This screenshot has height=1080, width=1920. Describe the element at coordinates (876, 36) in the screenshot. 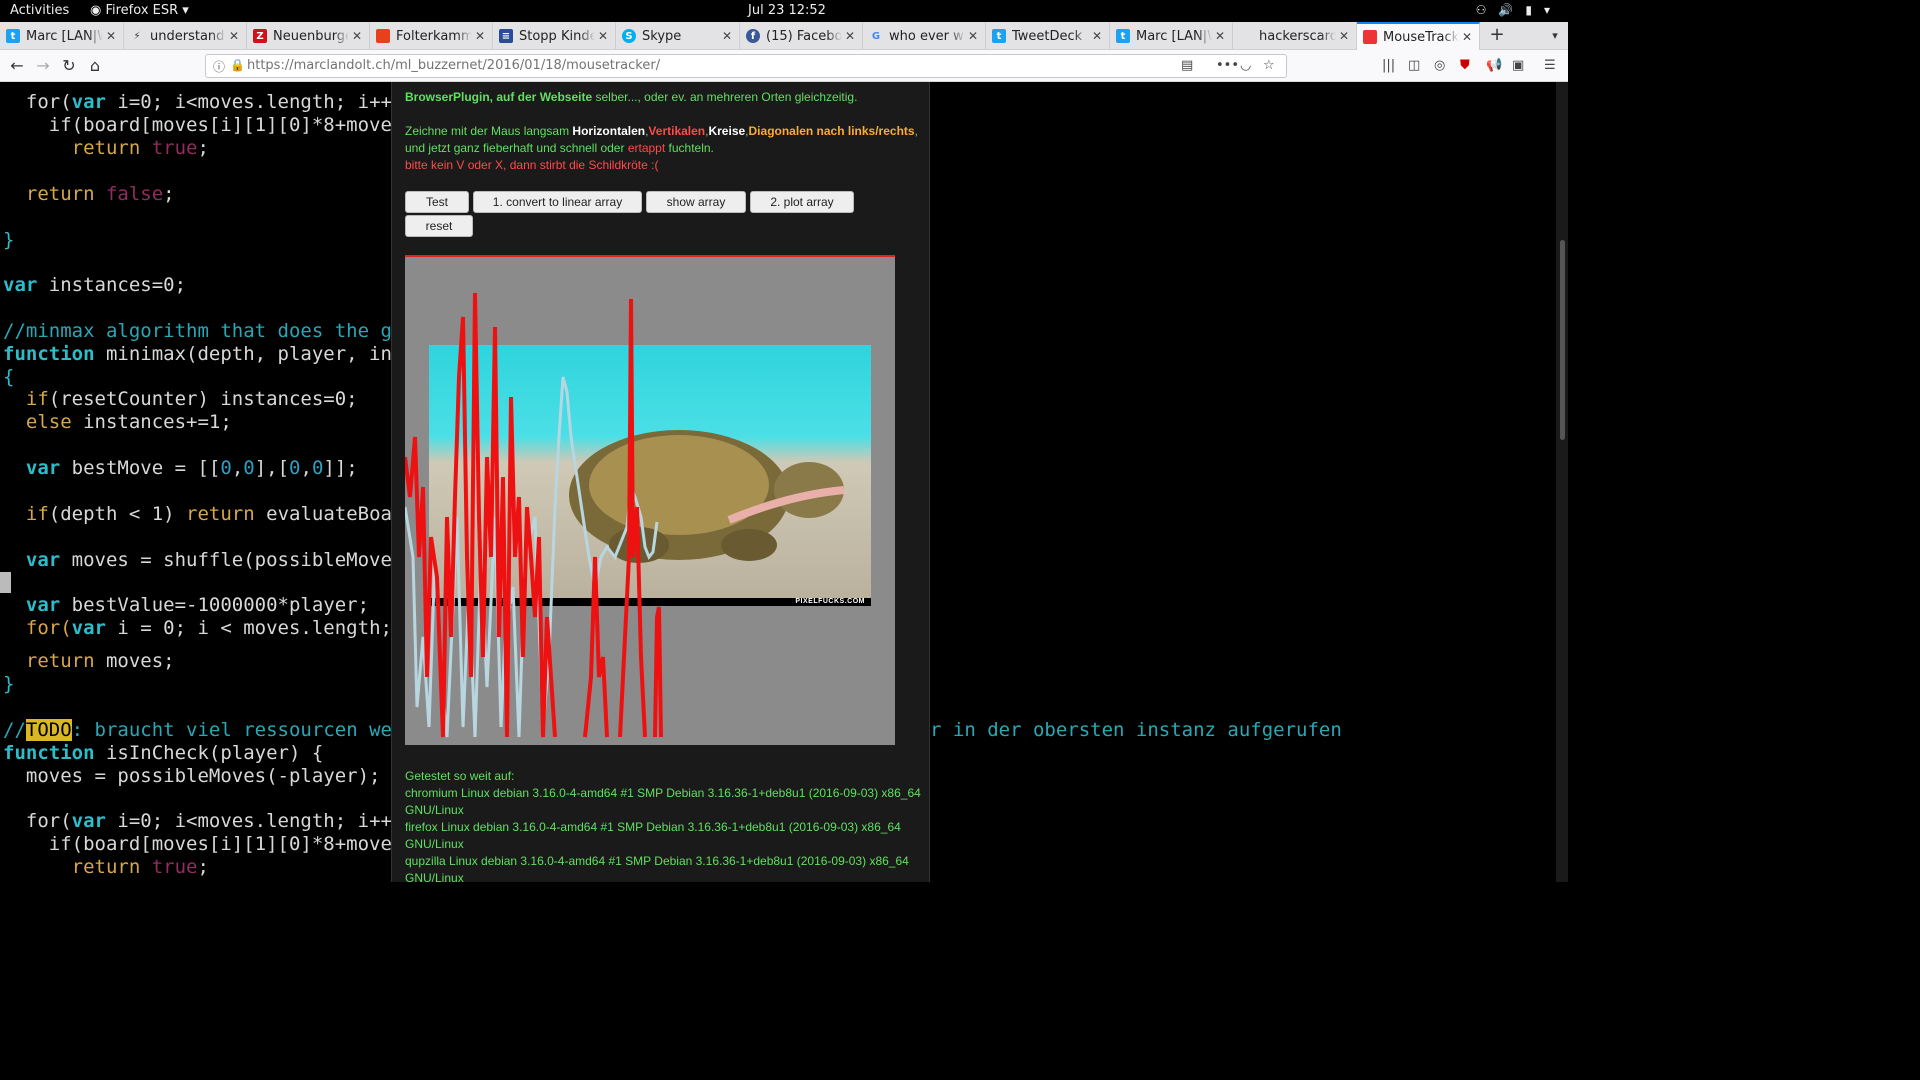

I see `google-icon: G` at that location.